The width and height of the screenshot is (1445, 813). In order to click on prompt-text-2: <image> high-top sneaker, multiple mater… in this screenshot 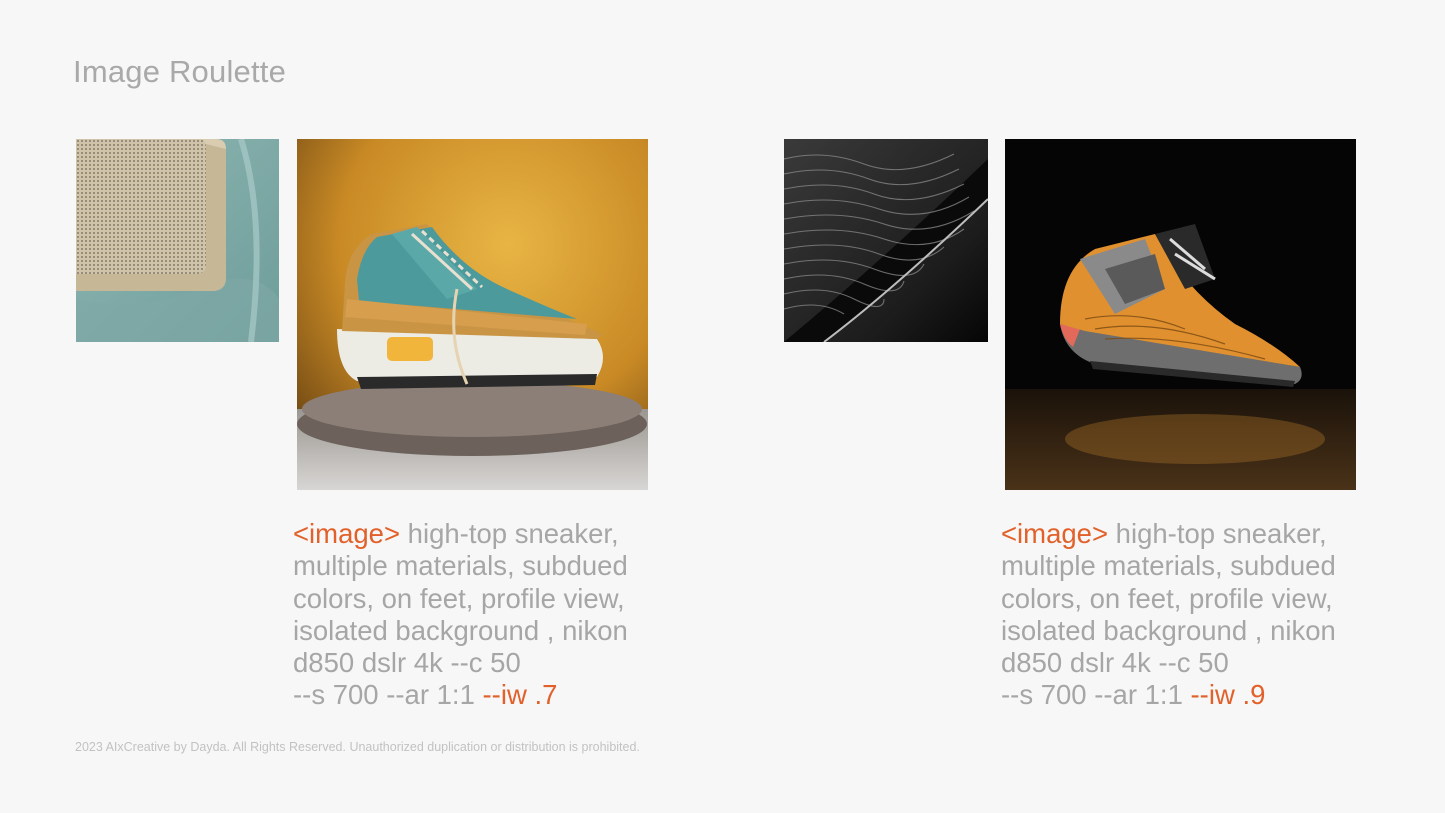, I will do `click(1191, 615)`.